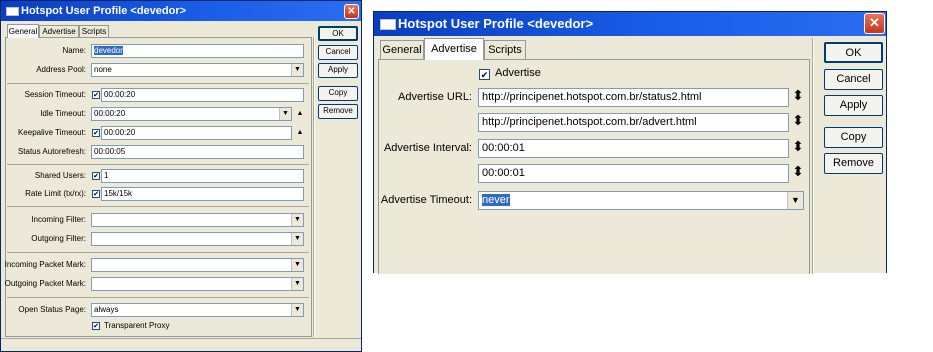  I want to click on outgoing-packet-mark-label: Outgoing Packet Mark:, so click(45, 283).